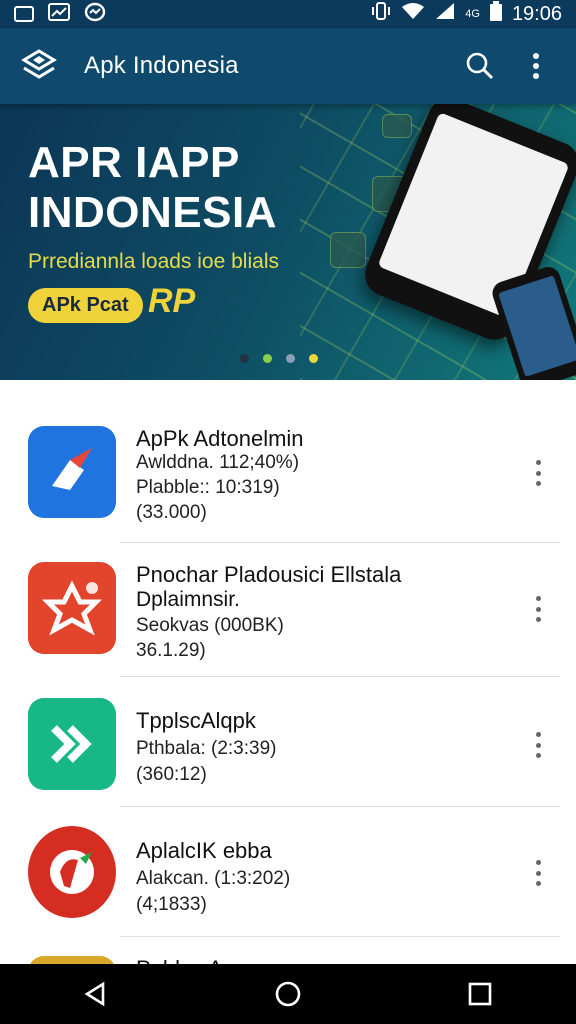  What do you see at coordinates (267, 358) in the screenshot?
I see `carousel-dot-active` at bounding box center [267, 358].